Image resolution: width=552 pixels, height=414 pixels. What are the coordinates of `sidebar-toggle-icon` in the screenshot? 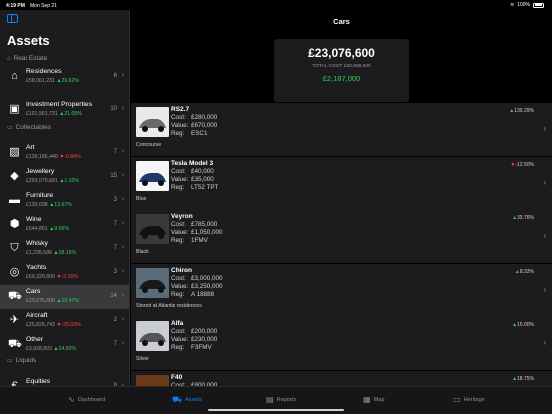 It's located at (12, 18).